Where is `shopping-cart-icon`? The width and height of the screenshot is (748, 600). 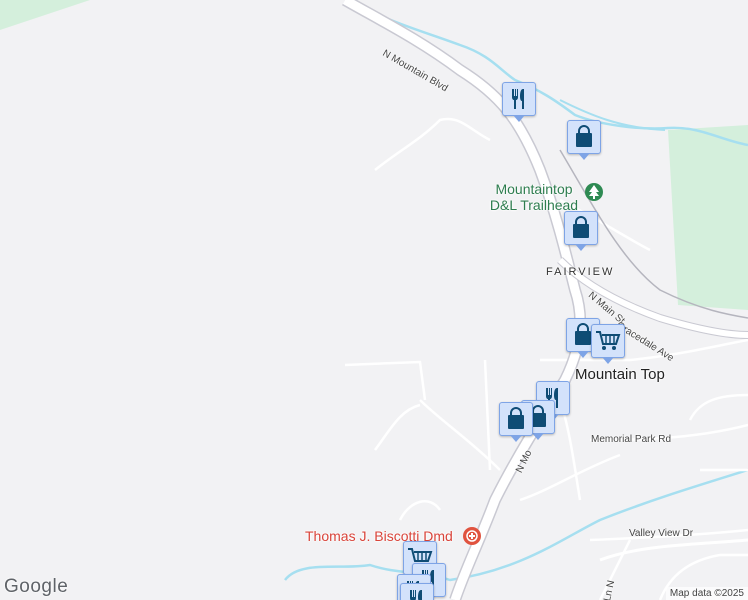 shopping-cart-icon is located at coordinates (608, 341).